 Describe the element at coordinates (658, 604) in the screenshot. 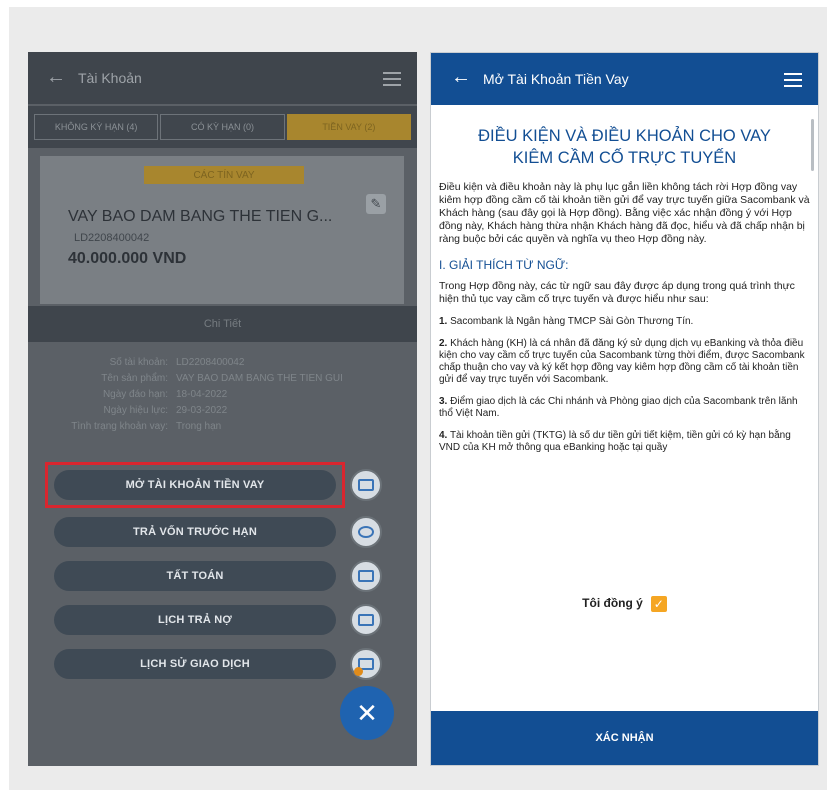

I see `agree-checkbox: ✓` at that location.